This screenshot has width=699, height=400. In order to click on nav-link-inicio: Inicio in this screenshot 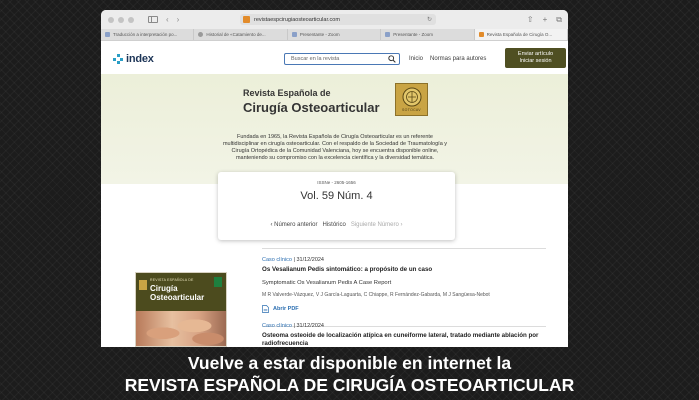, I will do `click(416, 59)`.